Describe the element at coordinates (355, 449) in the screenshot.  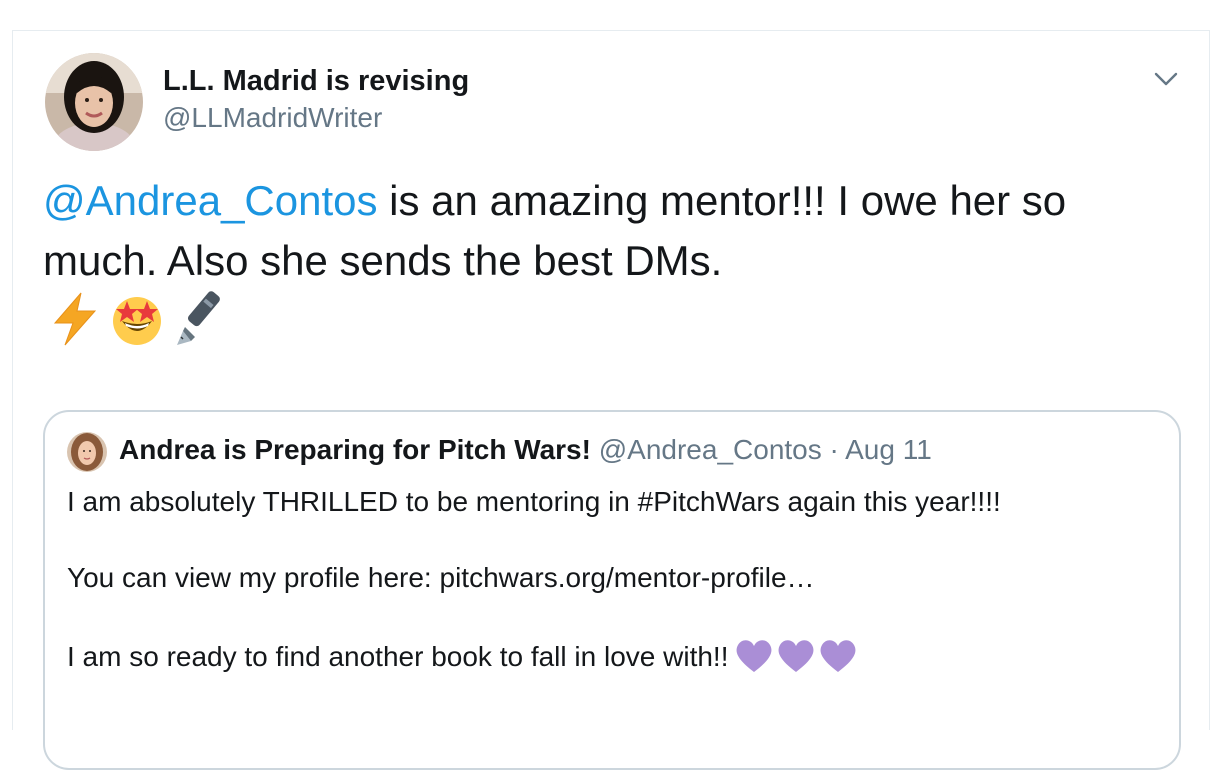
I see `quoted-author-display-name: Andrea is Preparing for Pitch Wars!` at that location.